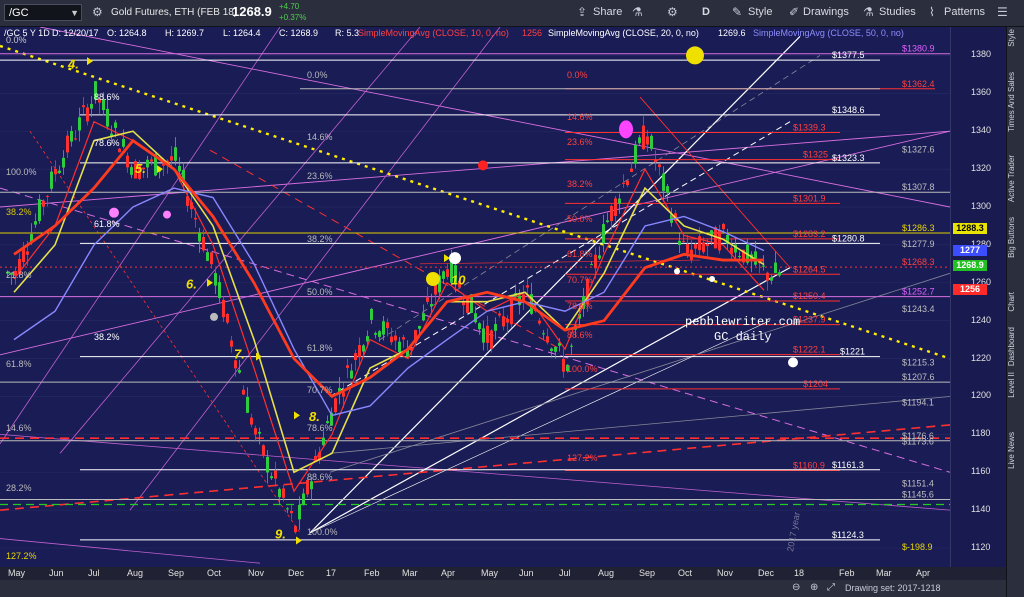 This screenshot has width=1024, height=597. Describe the element at coordinates (826, 12) in the screenshot. I see `drawings-button: Drawings` at that location.